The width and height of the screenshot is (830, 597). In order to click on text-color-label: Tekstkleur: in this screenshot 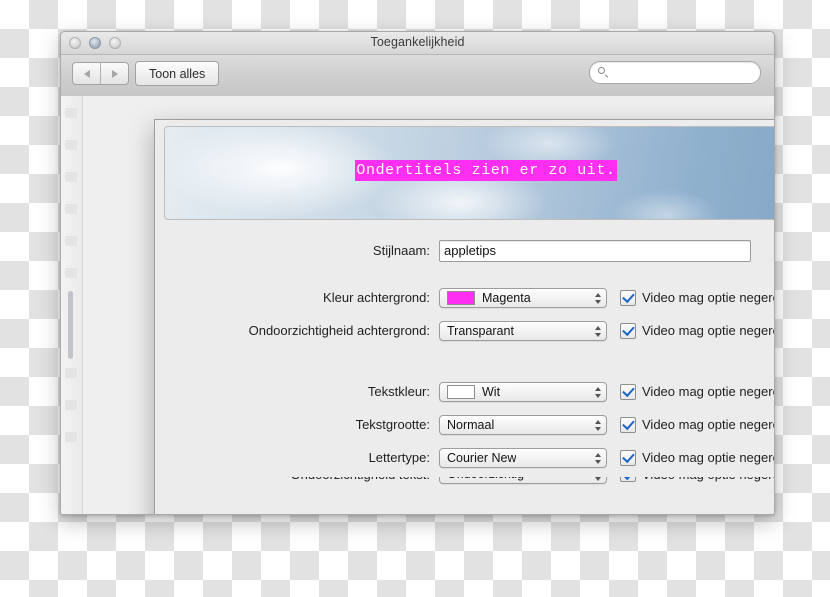, I will do `click(398, 391)`.